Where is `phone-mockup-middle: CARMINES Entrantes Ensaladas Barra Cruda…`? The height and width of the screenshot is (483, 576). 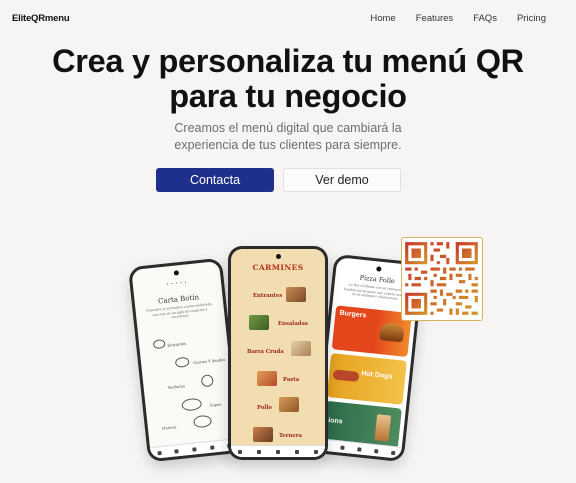 phone-mockup-middle: CARMINES Entrantes Ensaladas Barra Cruda… is located at coordinates (278, 353).